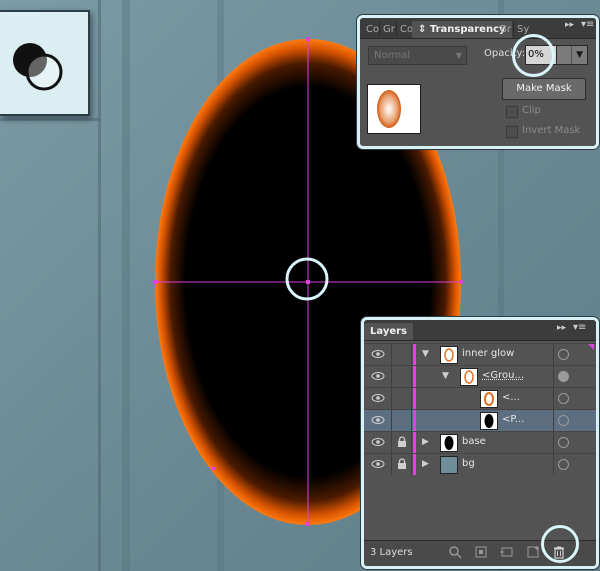  Describe the element at coordinates (480, 464) in the screenshot. I see `layer-row-bg: ▶ bg` at that location.